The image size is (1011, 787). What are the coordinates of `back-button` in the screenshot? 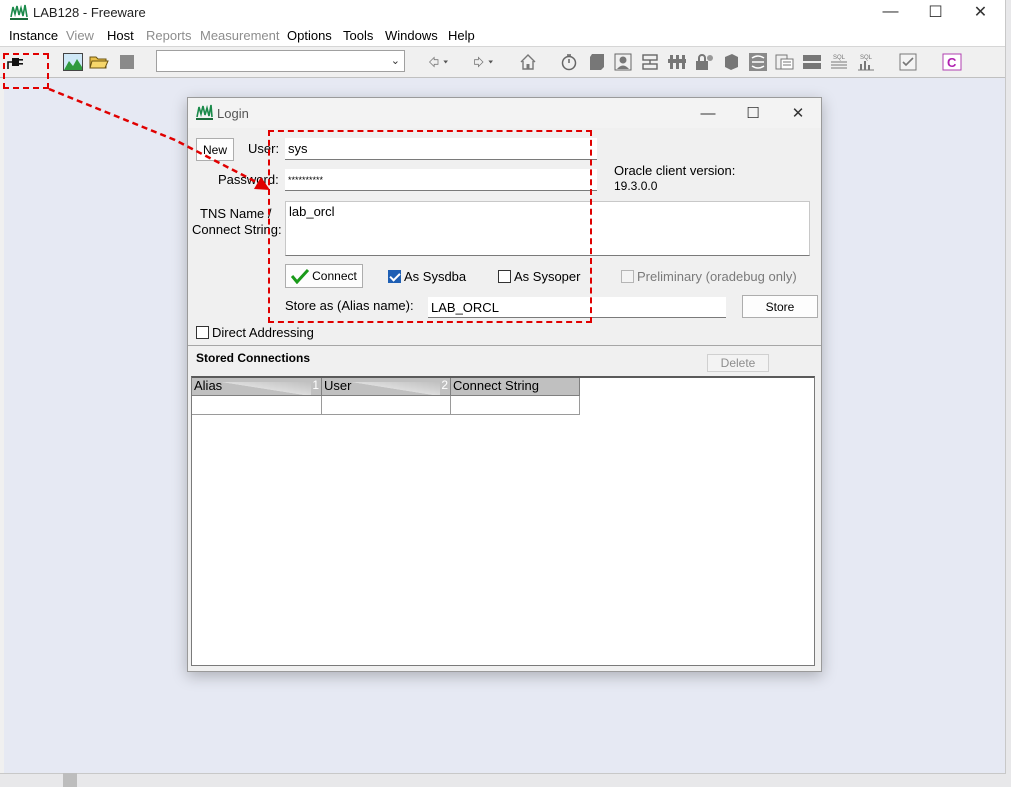 It's located at (438, 62).